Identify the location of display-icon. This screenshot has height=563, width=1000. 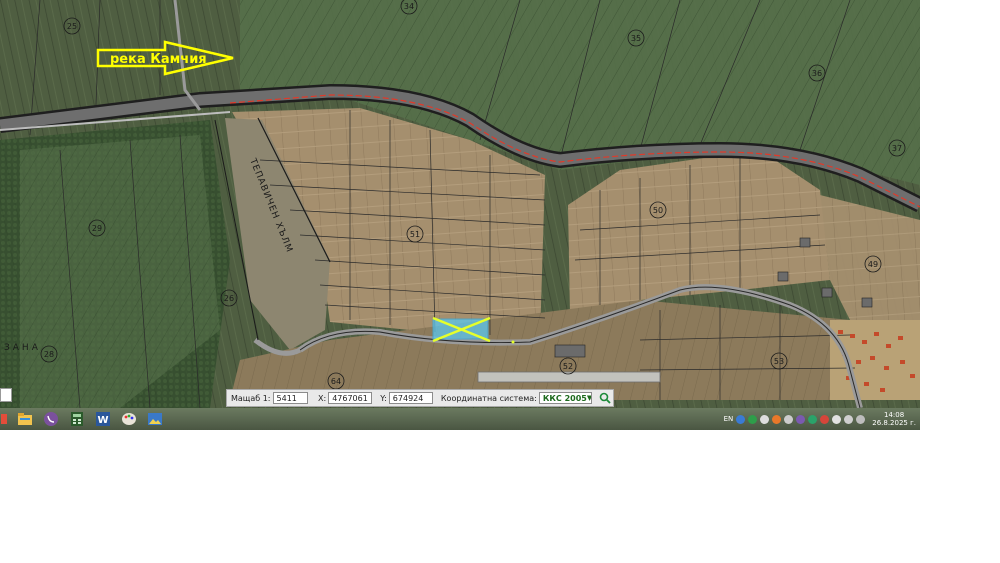
(861, 419).